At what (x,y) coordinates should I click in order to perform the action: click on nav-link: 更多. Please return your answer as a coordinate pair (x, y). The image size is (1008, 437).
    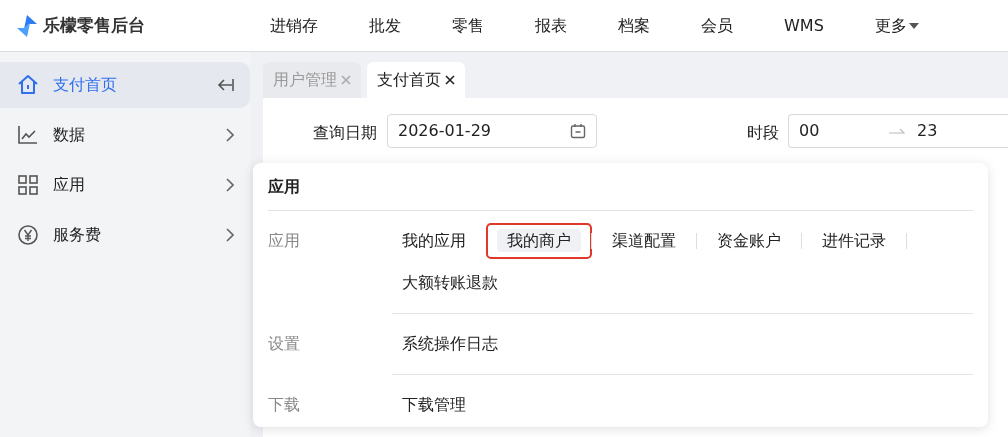
    Looking at the image, I should click on (896, 25).